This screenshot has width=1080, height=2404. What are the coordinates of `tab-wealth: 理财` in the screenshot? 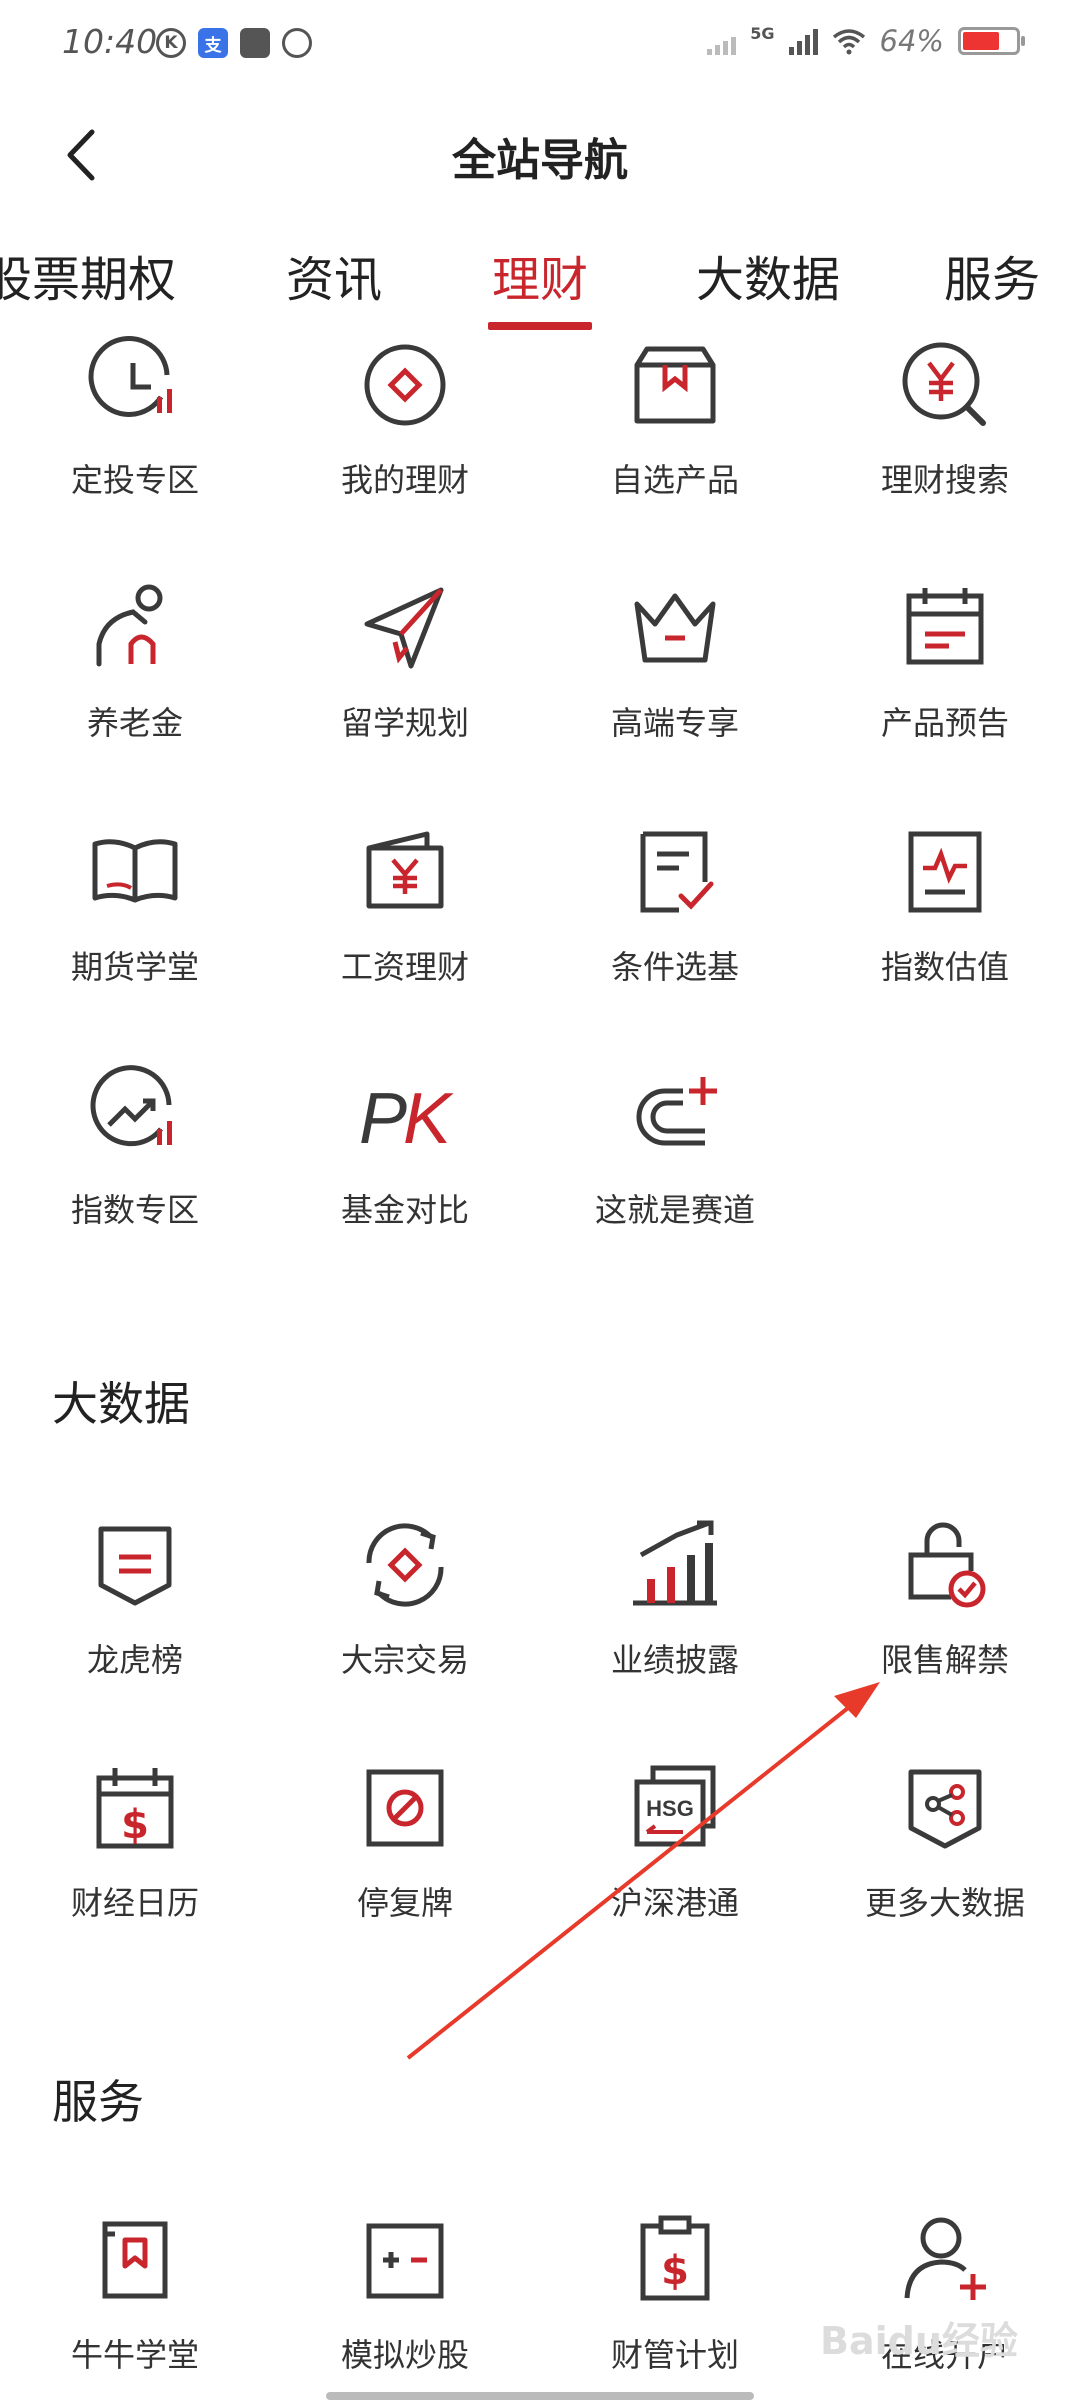 It's located at (540, 275).